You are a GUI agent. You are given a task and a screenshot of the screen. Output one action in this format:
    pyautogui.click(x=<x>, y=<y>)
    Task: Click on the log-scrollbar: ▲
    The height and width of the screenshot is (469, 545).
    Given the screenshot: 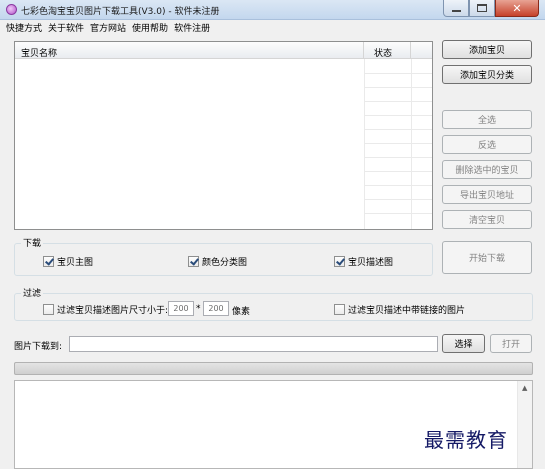 What is the action you would take?
    pyautogui.click(x=524, y=424)
    